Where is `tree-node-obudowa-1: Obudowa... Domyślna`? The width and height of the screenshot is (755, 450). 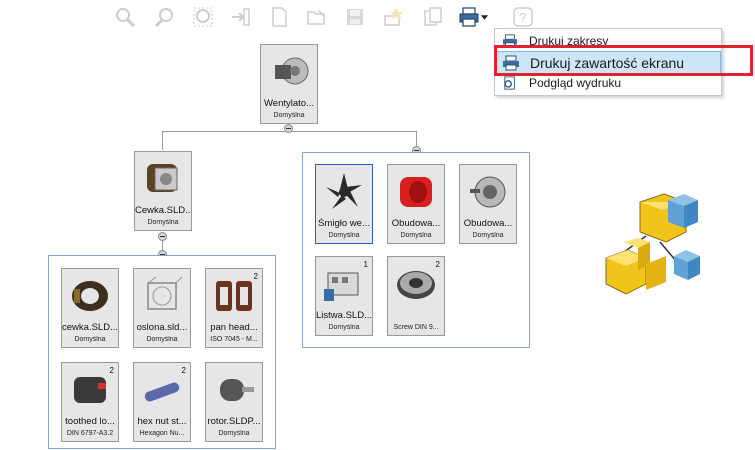
tree-node-obudowa-1: Obudowa... Domyślna is located at coordinates (416, 204).